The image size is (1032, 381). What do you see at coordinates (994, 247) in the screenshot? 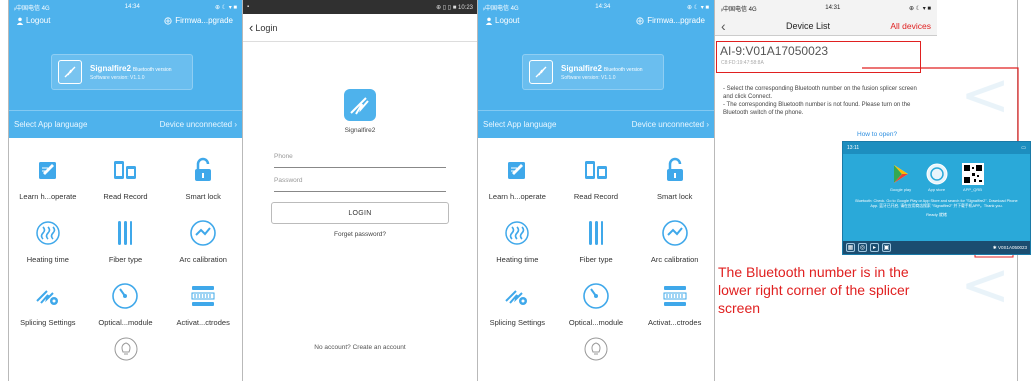
I see `bluetooth-icon: ✱` at bounding box center [994, 247].